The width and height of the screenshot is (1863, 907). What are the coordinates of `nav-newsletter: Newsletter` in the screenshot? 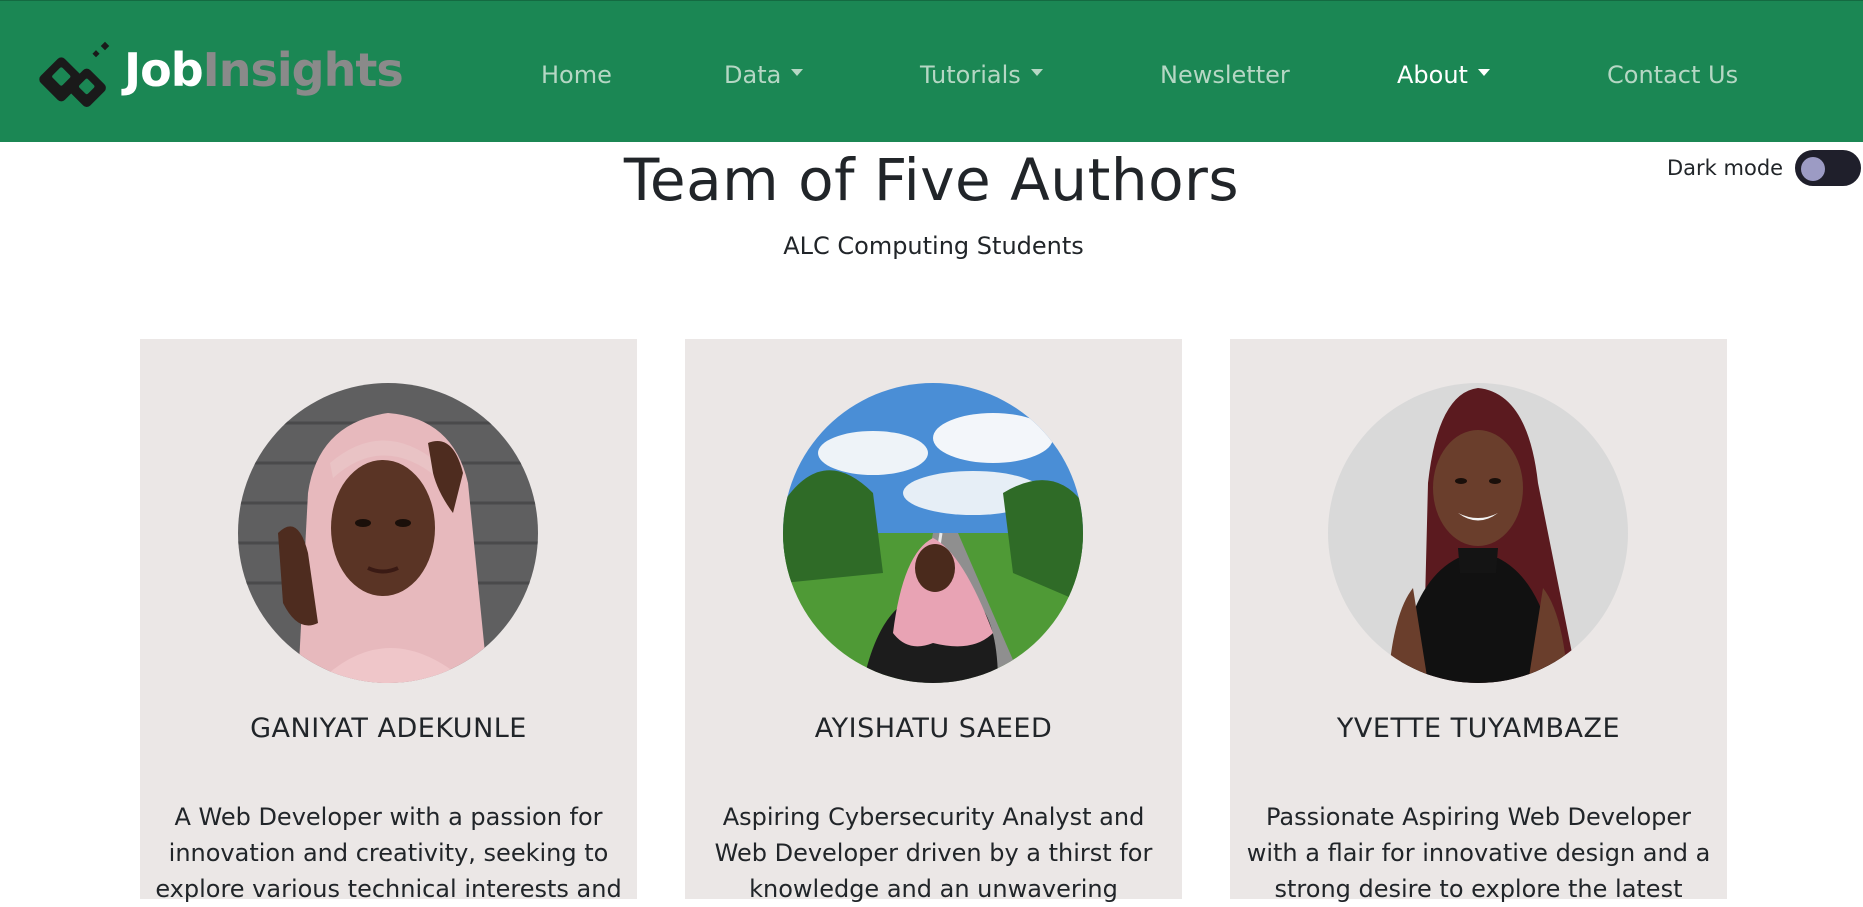 It's located at (1225, 75).